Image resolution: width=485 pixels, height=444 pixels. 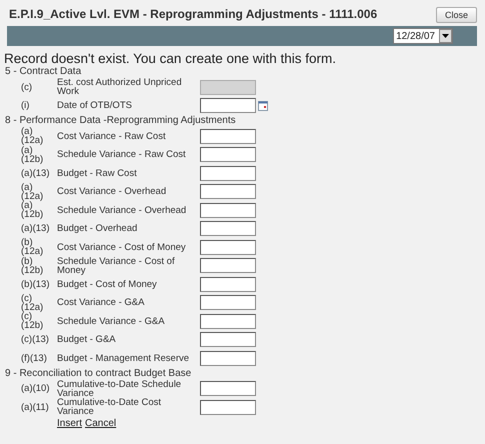 I want to click on item-code: (f)(13), so click(x=34, y=358).